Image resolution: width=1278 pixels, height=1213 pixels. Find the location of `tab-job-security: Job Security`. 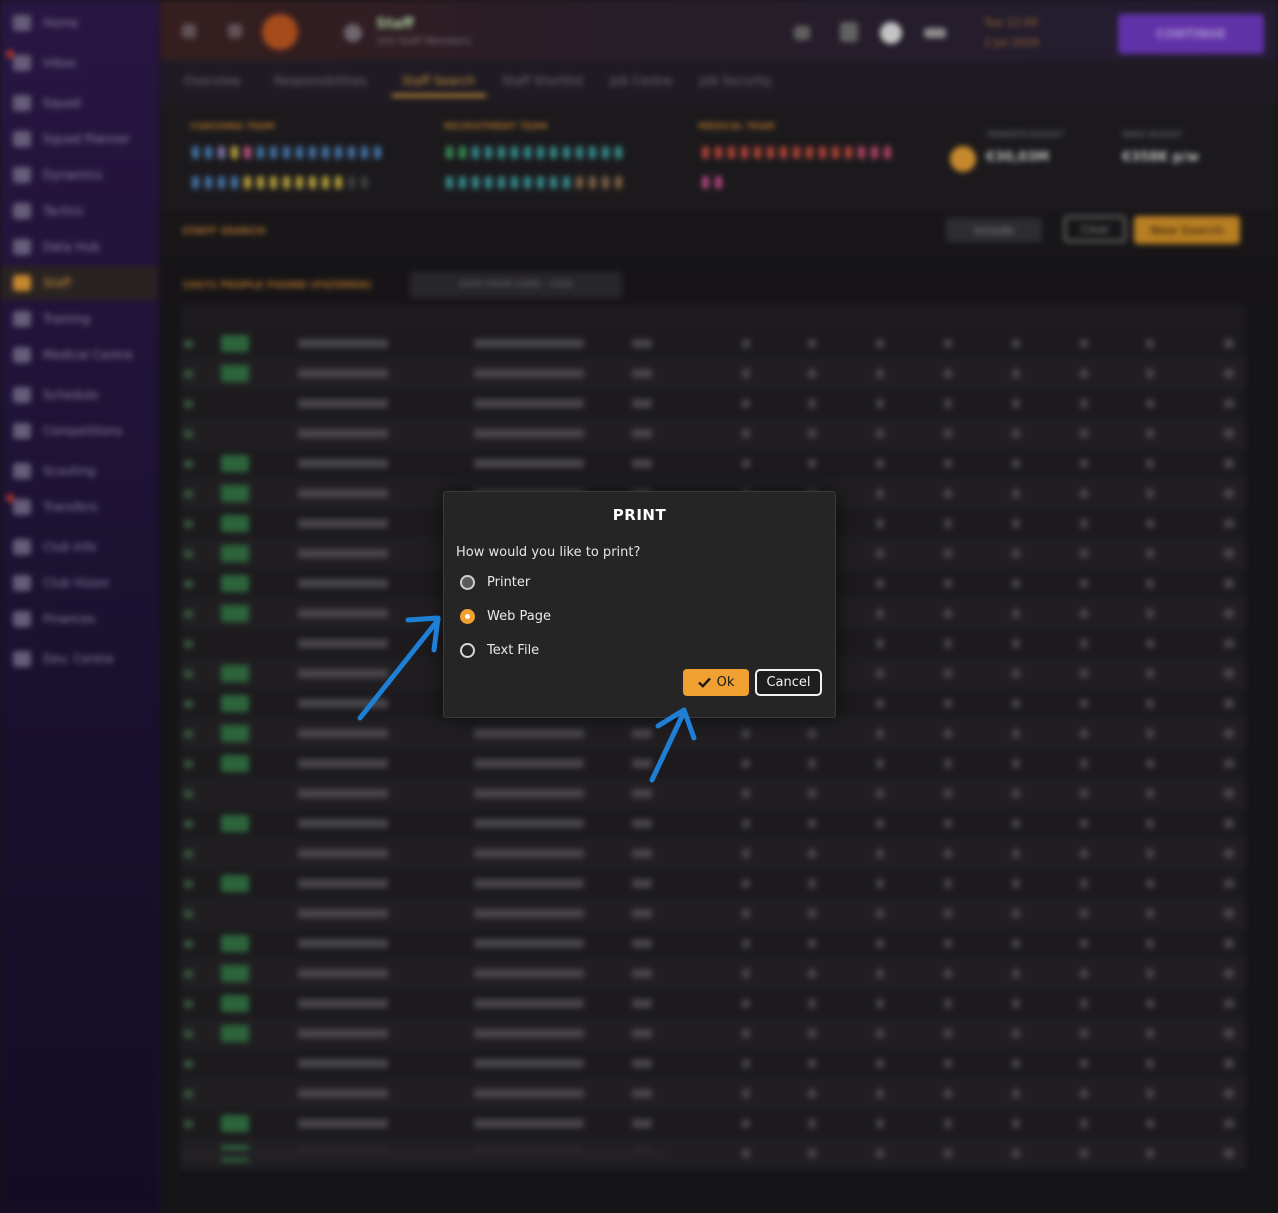

tab-job-security: Job Security is located at coordinates (736, 81).